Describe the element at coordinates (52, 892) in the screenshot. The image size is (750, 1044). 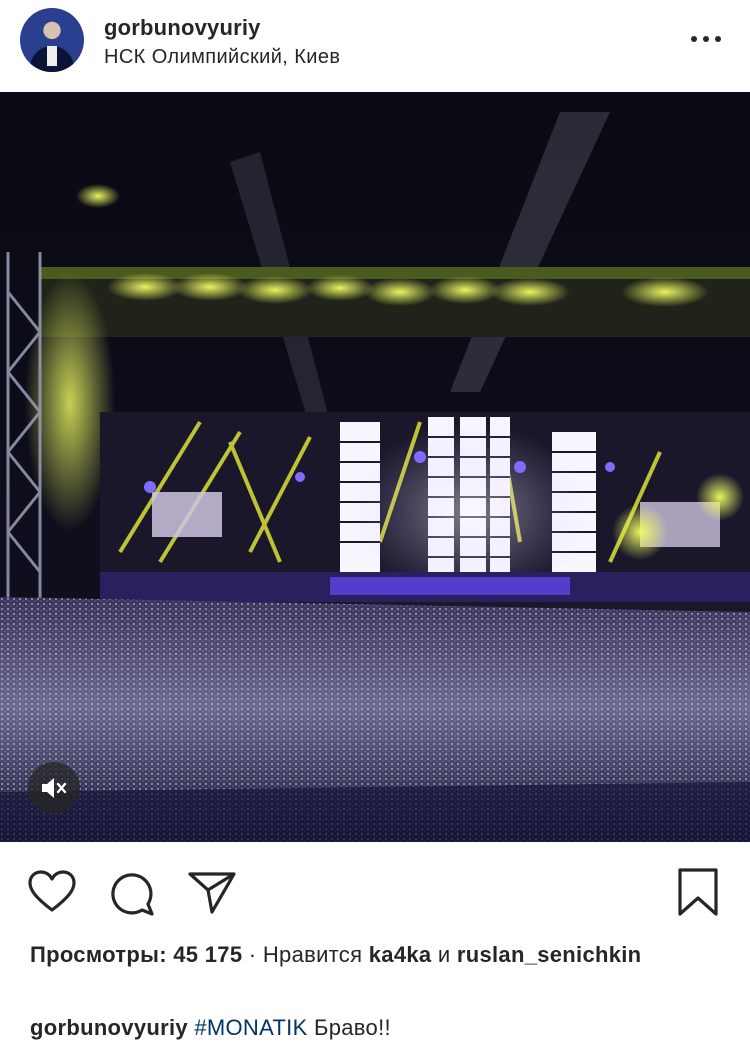
I see `heart-icon` at that location.